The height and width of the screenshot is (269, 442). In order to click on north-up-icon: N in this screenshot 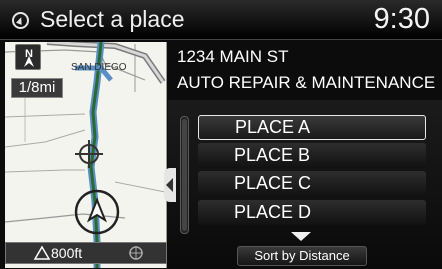, I will do `click(28, 57)`.